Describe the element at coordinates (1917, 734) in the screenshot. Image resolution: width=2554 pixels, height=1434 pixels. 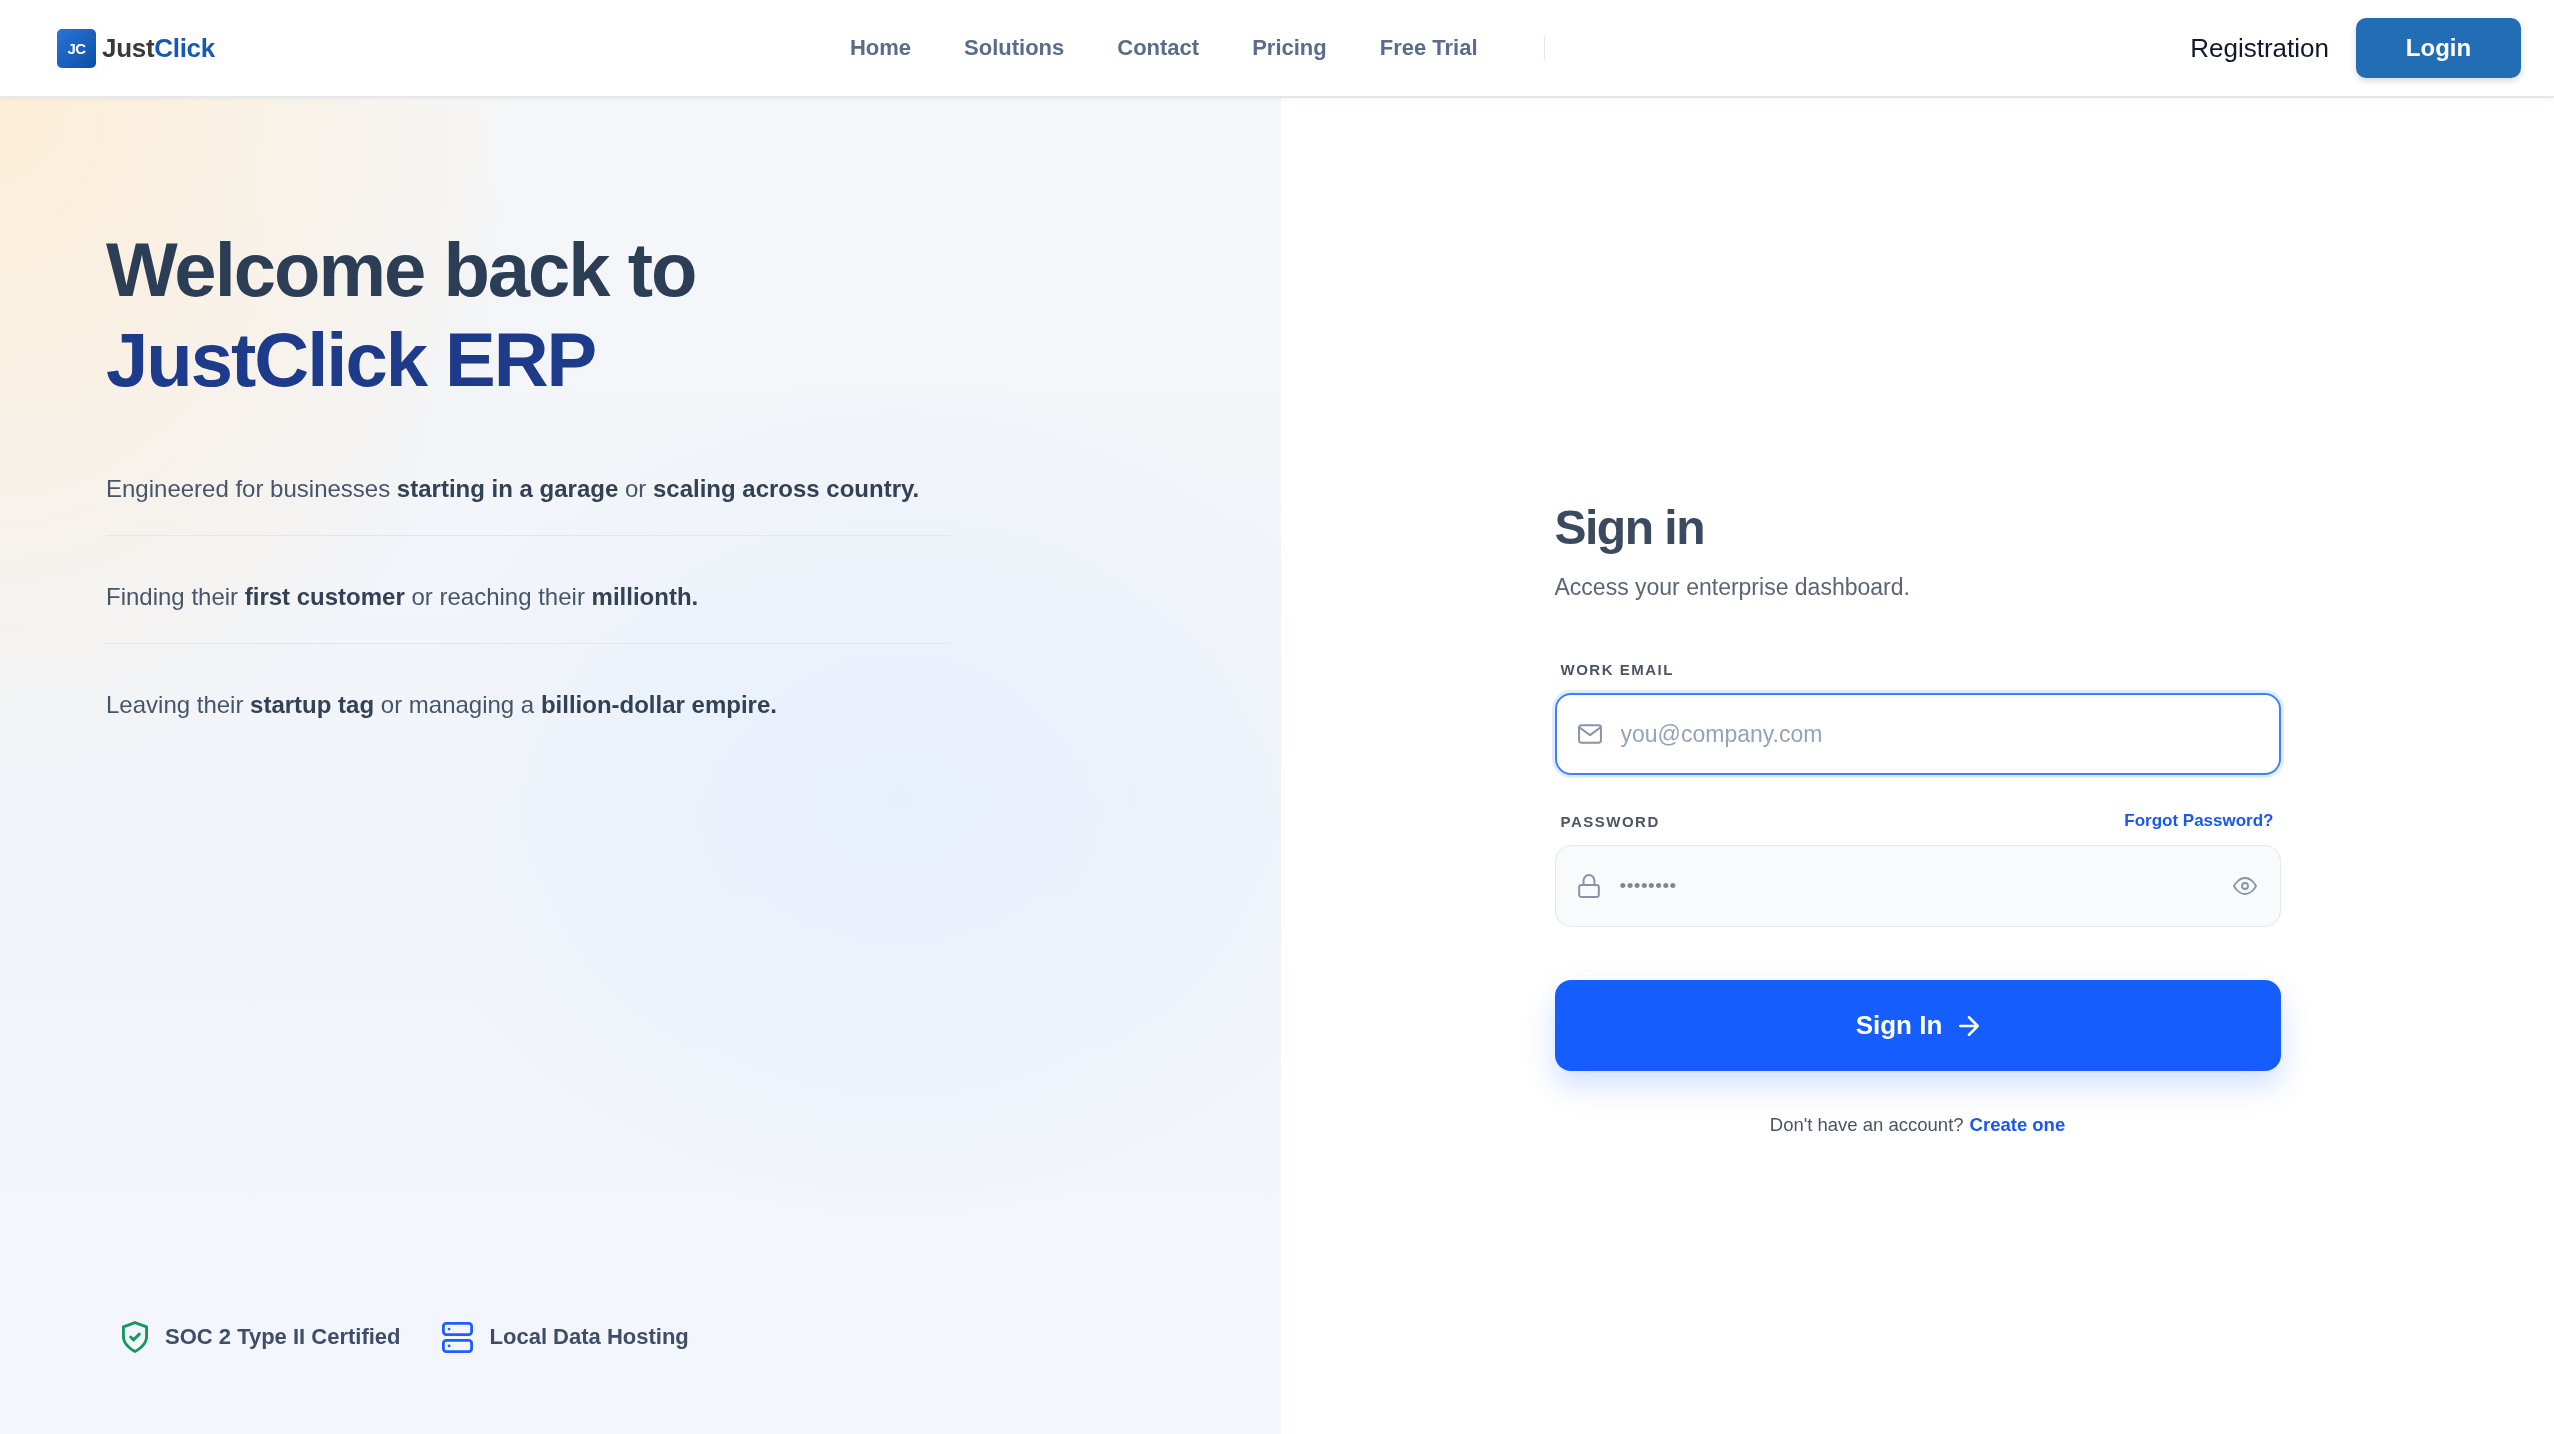
I see `email-field: you@company.com` at that location.